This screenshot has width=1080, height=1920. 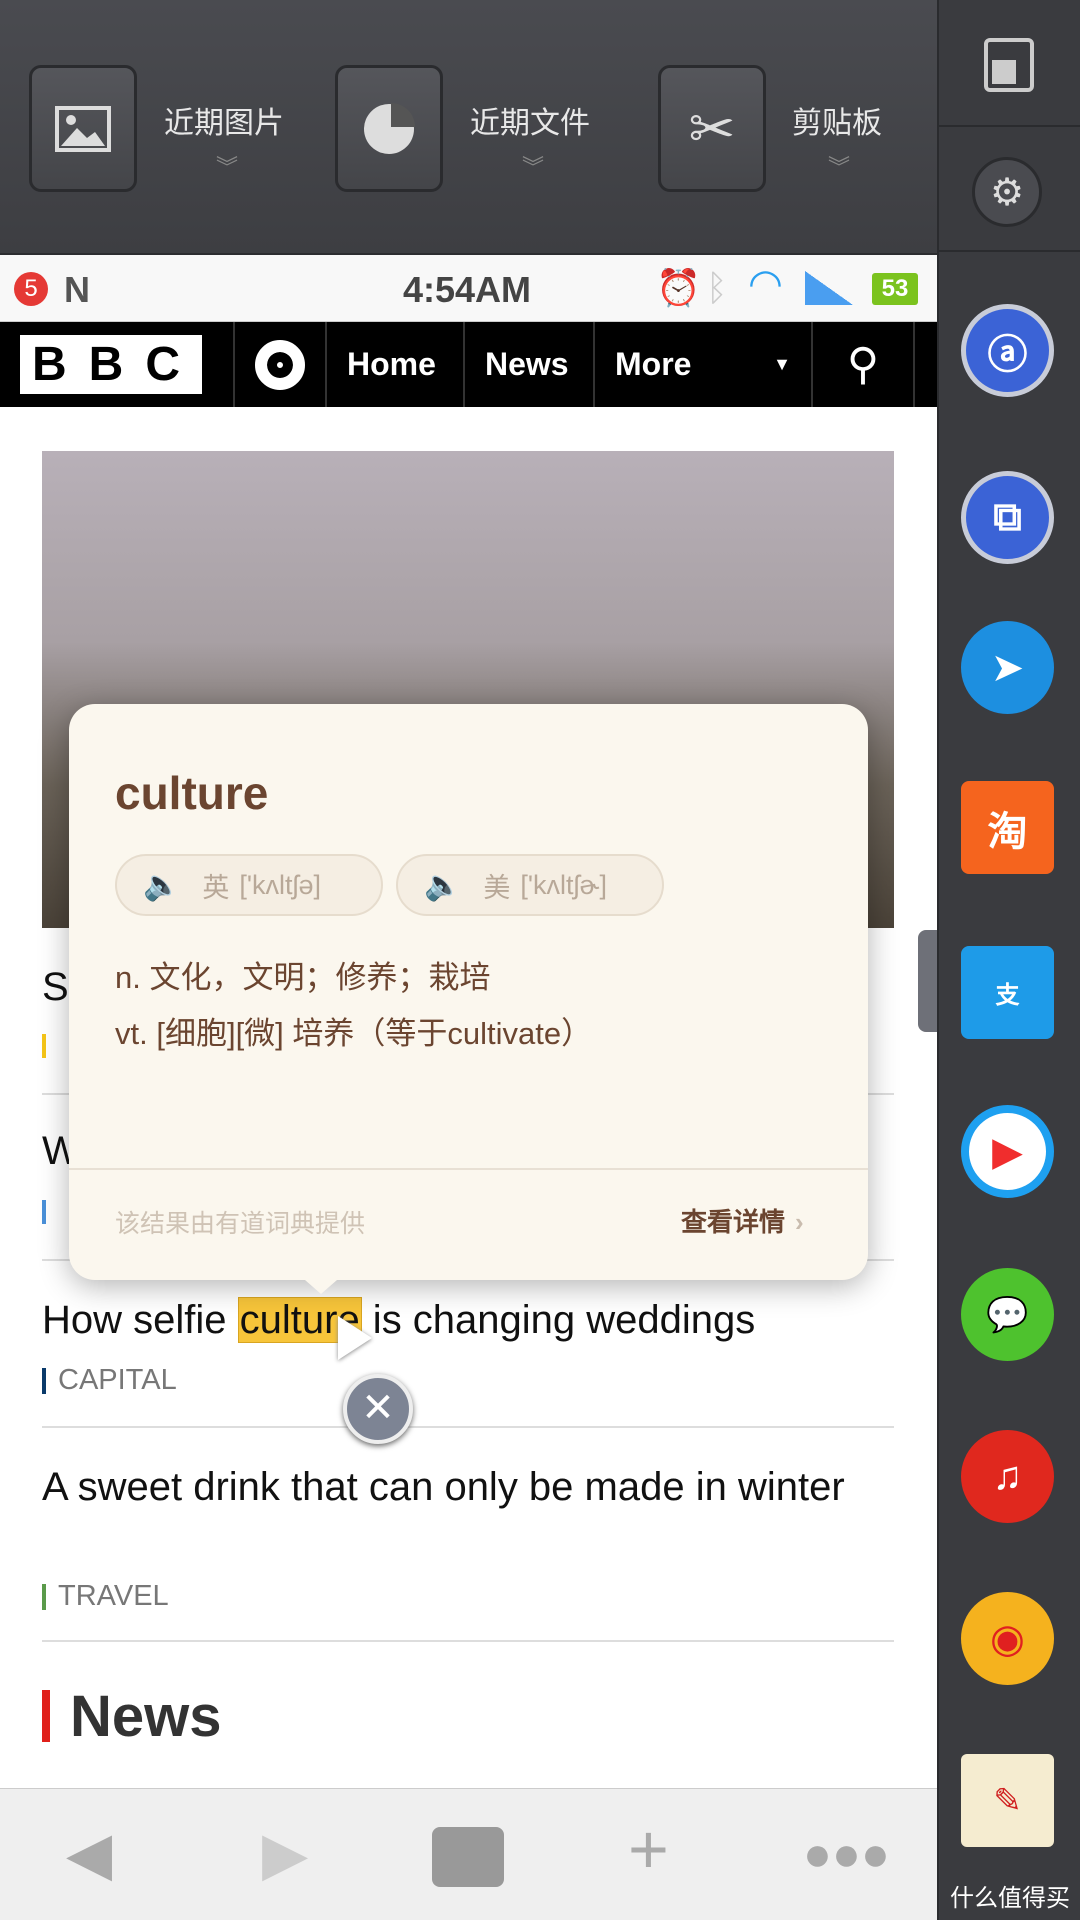 I want to click on bbc-nav: BBC Home News More ▼ ⚲, so click(x=468, y=364).